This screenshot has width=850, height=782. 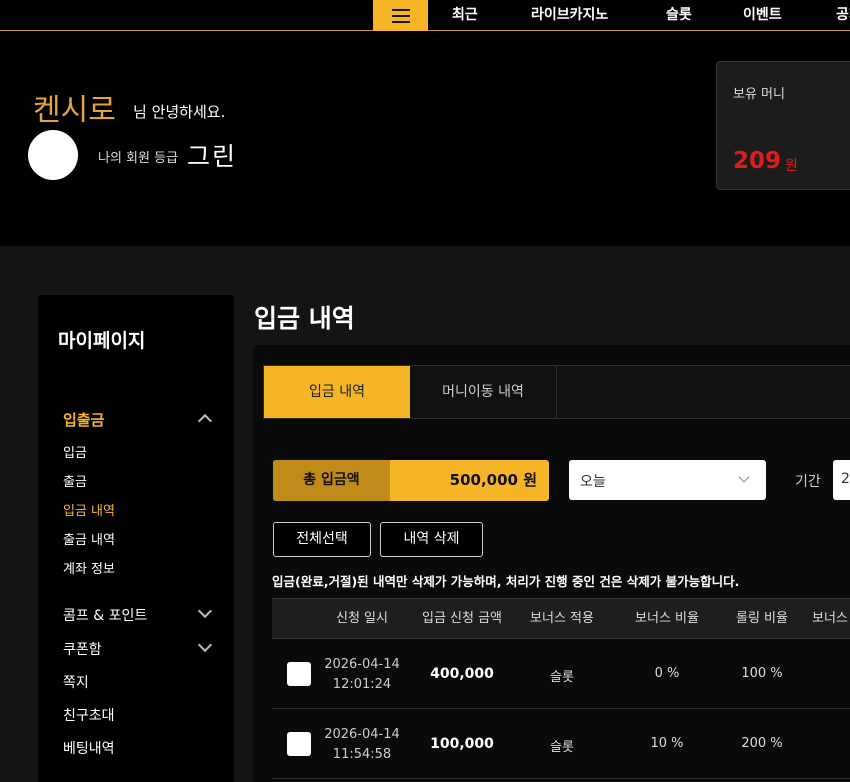 I want to click on tab-deposit-history: 입금 내역, so click(x=337, y=392).